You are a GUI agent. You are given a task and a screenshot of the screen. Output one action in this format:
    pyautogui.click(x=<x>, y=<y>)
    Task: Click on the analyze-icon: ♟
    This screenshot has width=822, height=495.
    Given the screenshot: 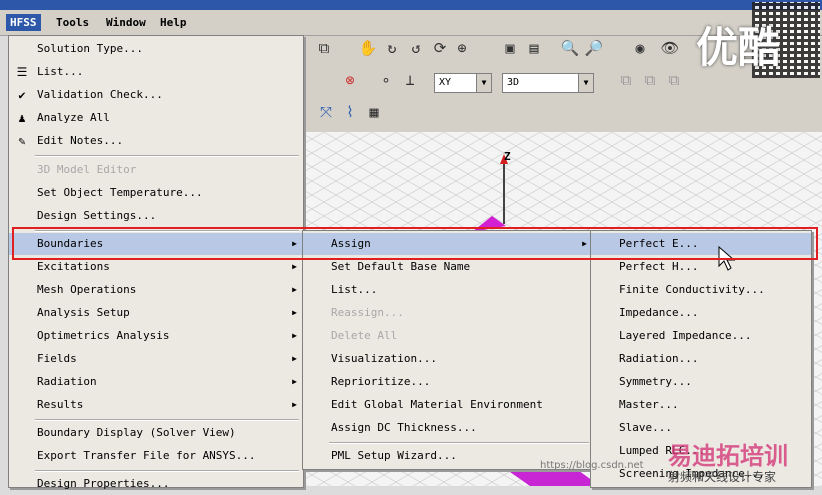 What is the action you would take?
    pyautogui.click(x=22, y=118)
    